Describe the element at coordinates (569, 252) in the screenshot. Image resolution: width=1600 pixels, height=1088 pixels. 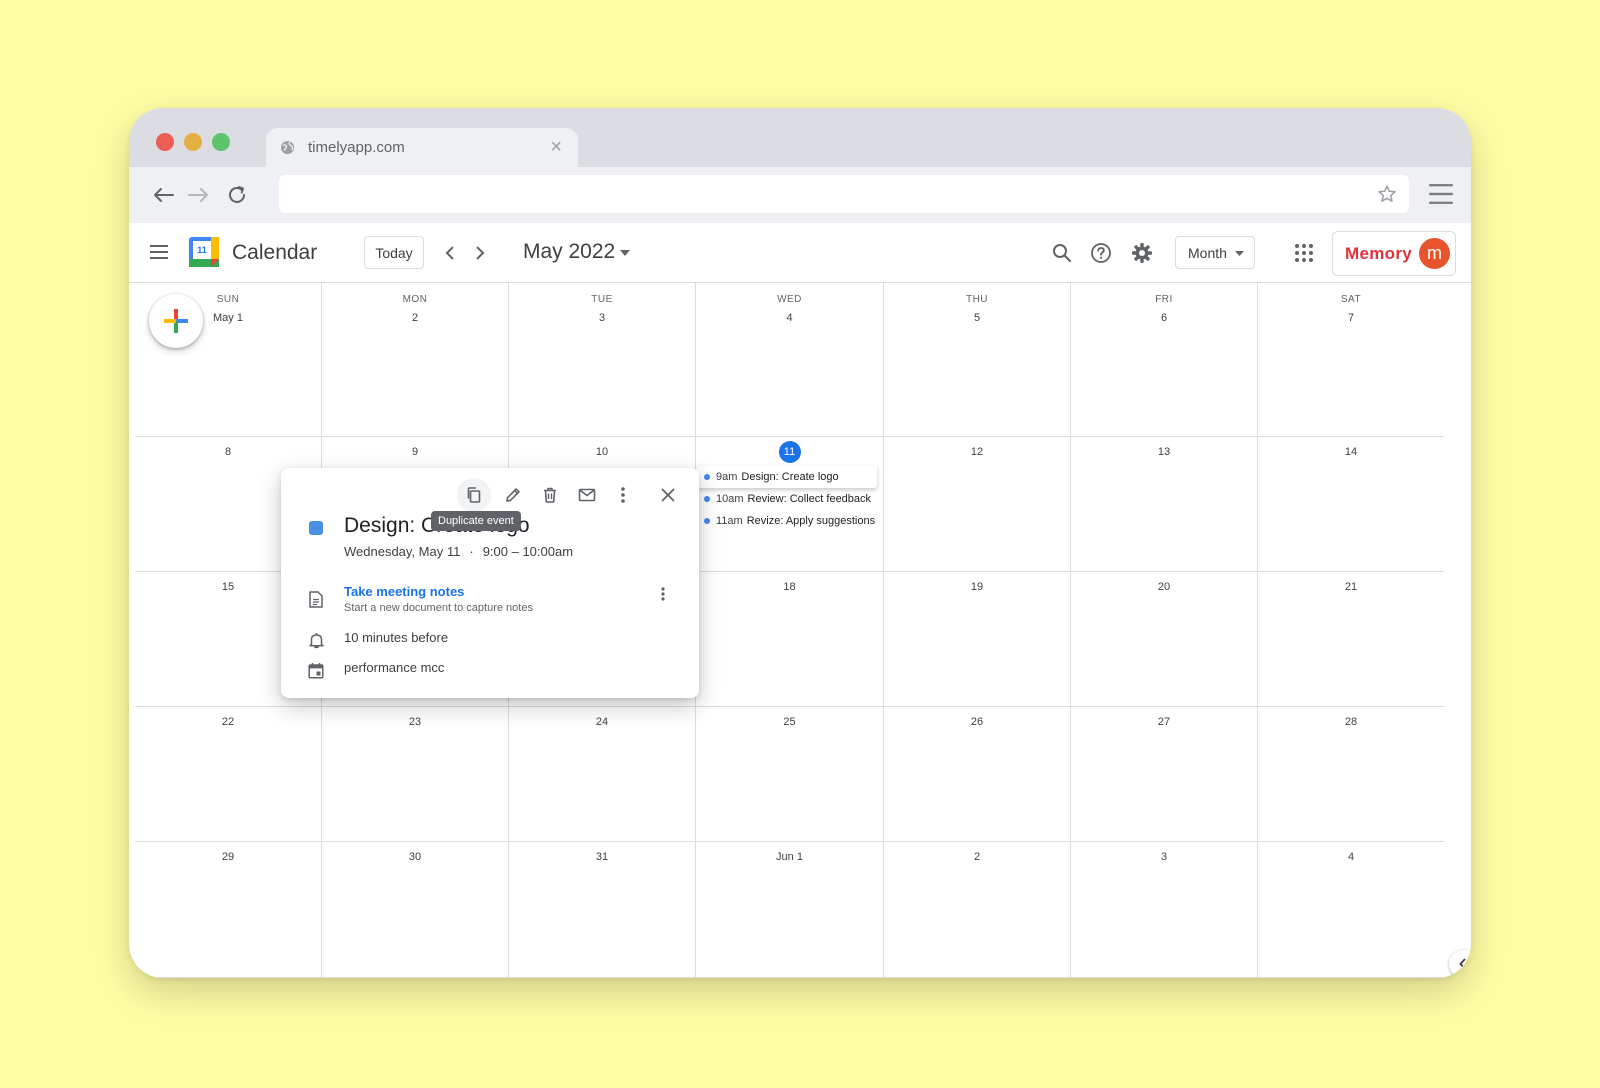
I see `month-title: May 2022` at that location.